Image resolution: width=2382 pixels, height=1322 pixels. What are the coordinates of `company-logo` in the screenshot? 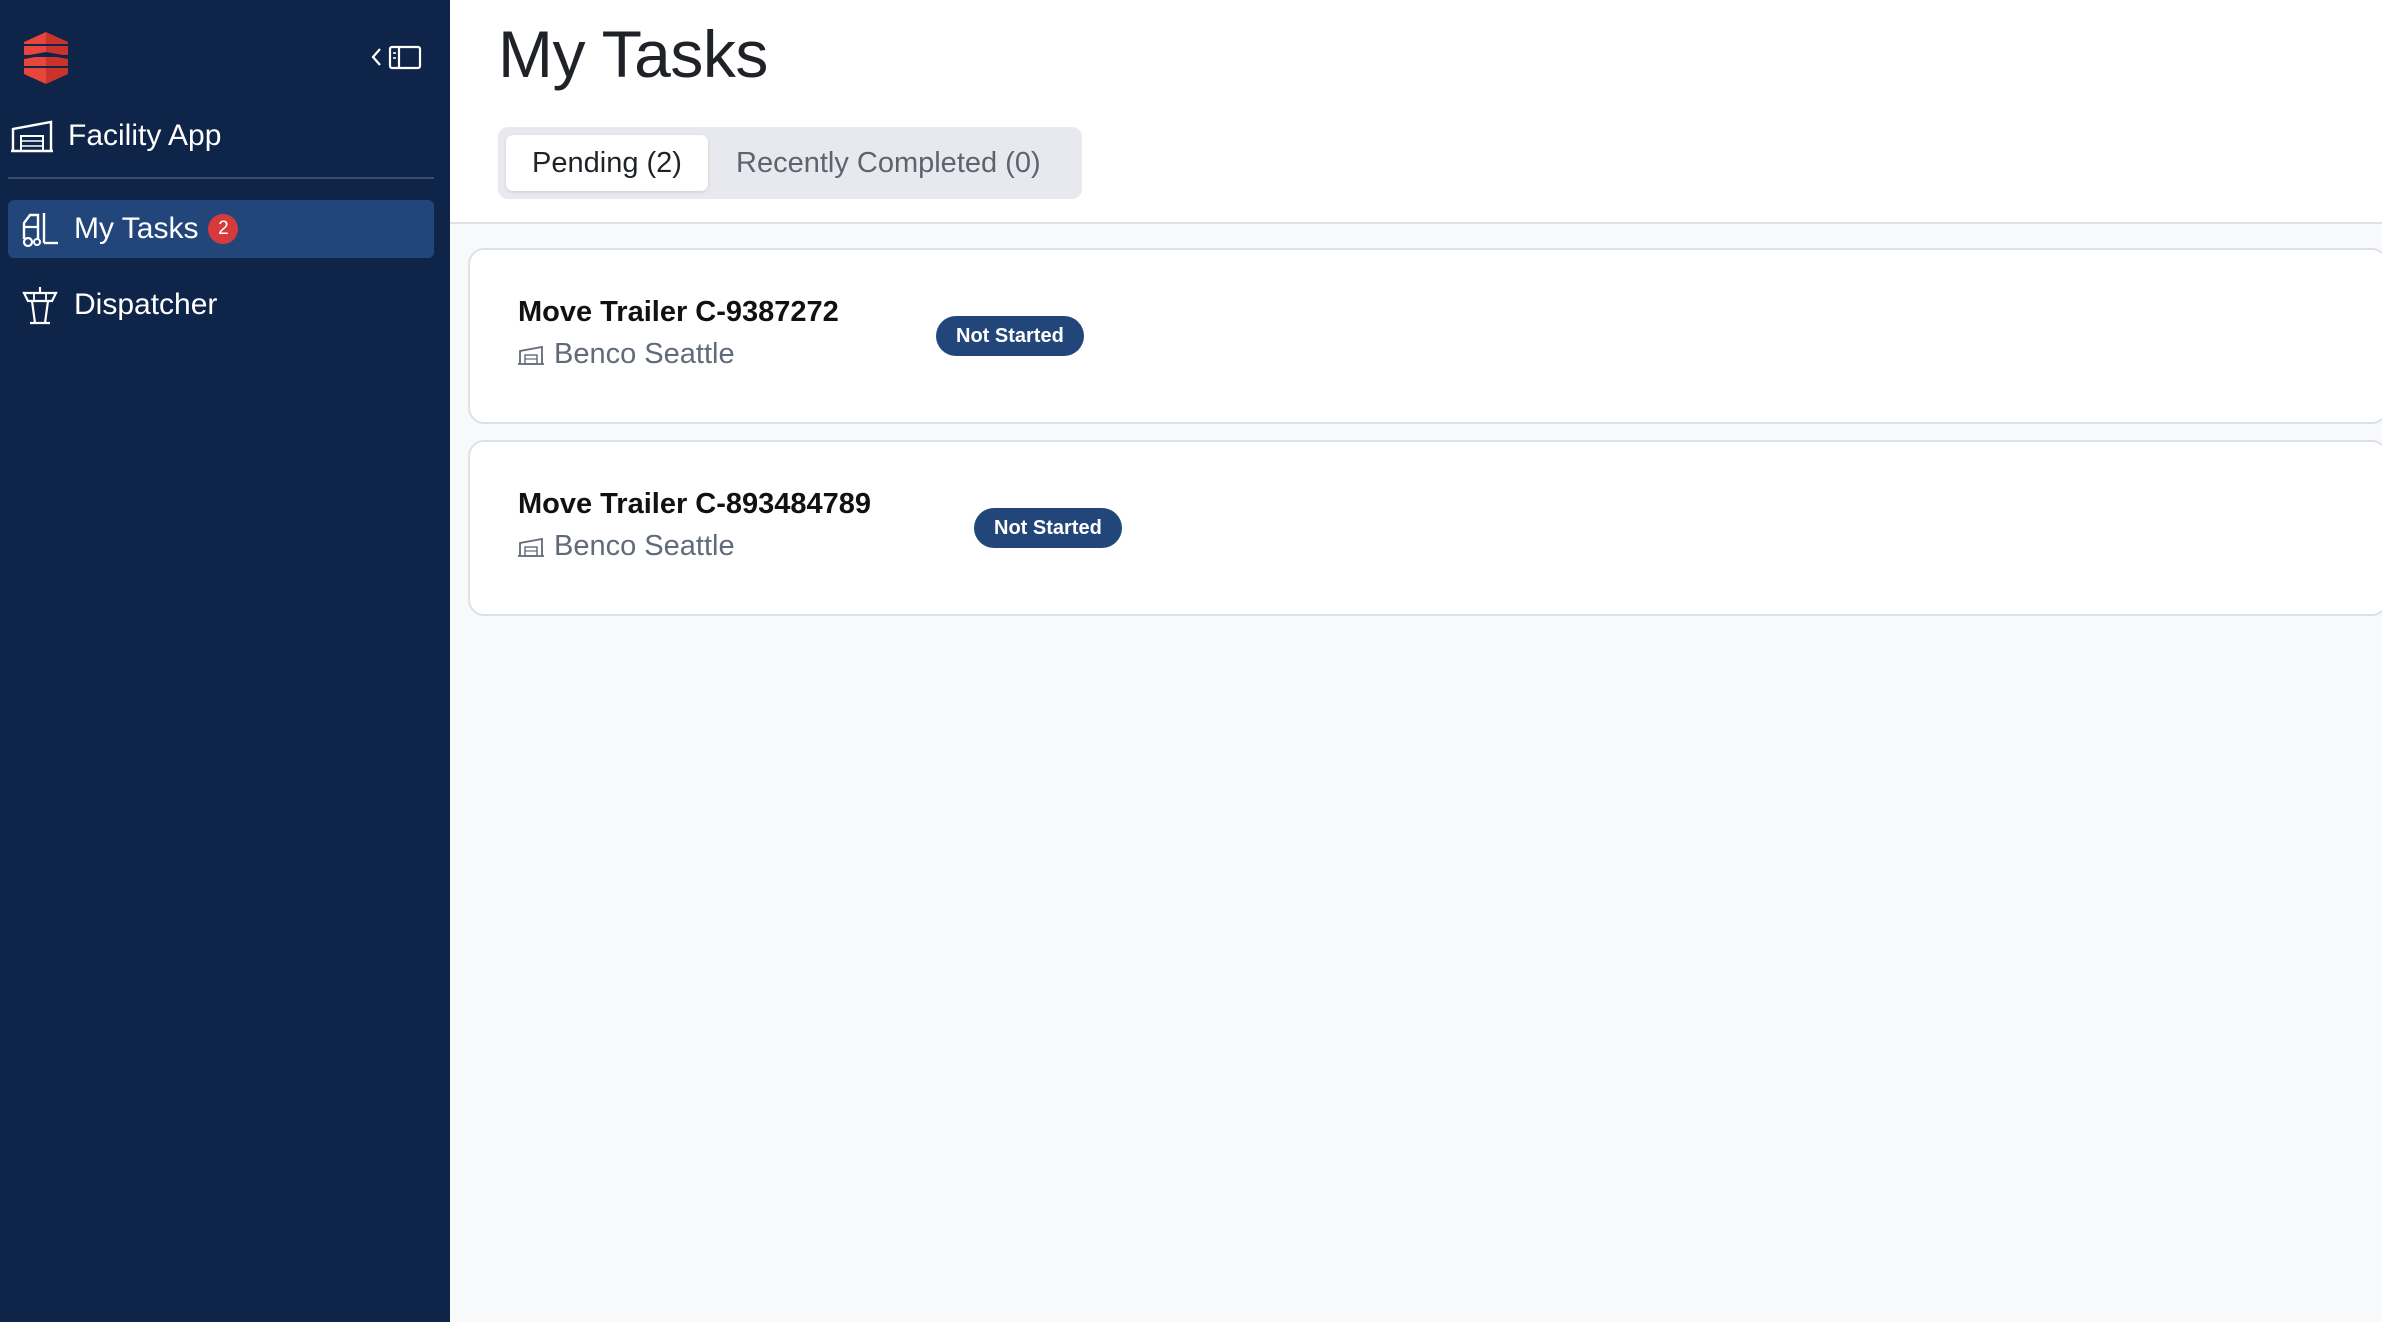 It's located at (46, 58).